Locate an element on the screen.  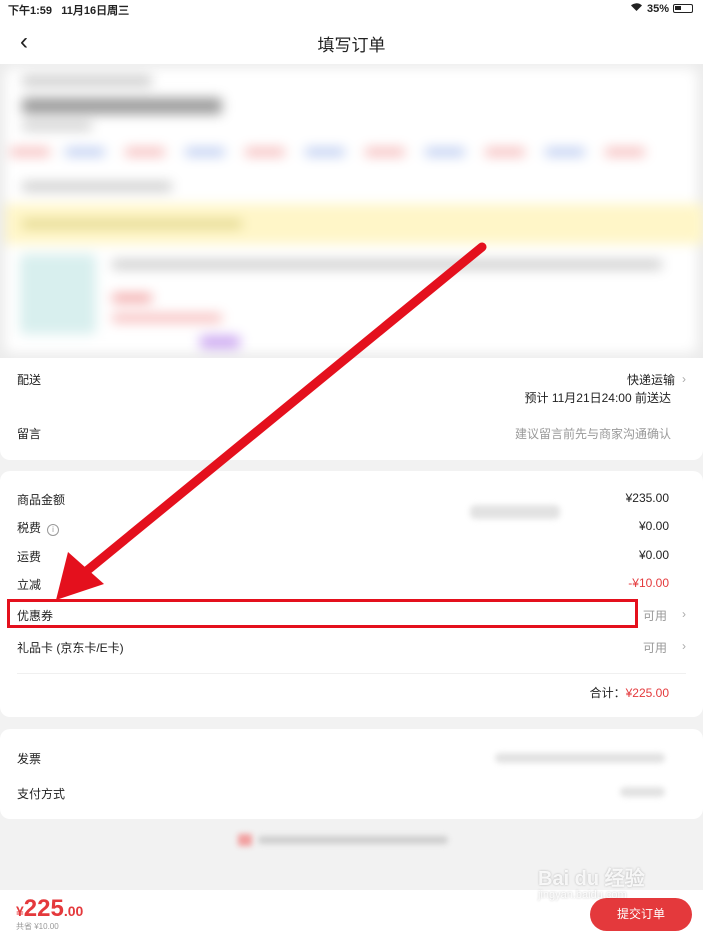
delivery-method: 快递运输 is located at coordinates (650, 380).